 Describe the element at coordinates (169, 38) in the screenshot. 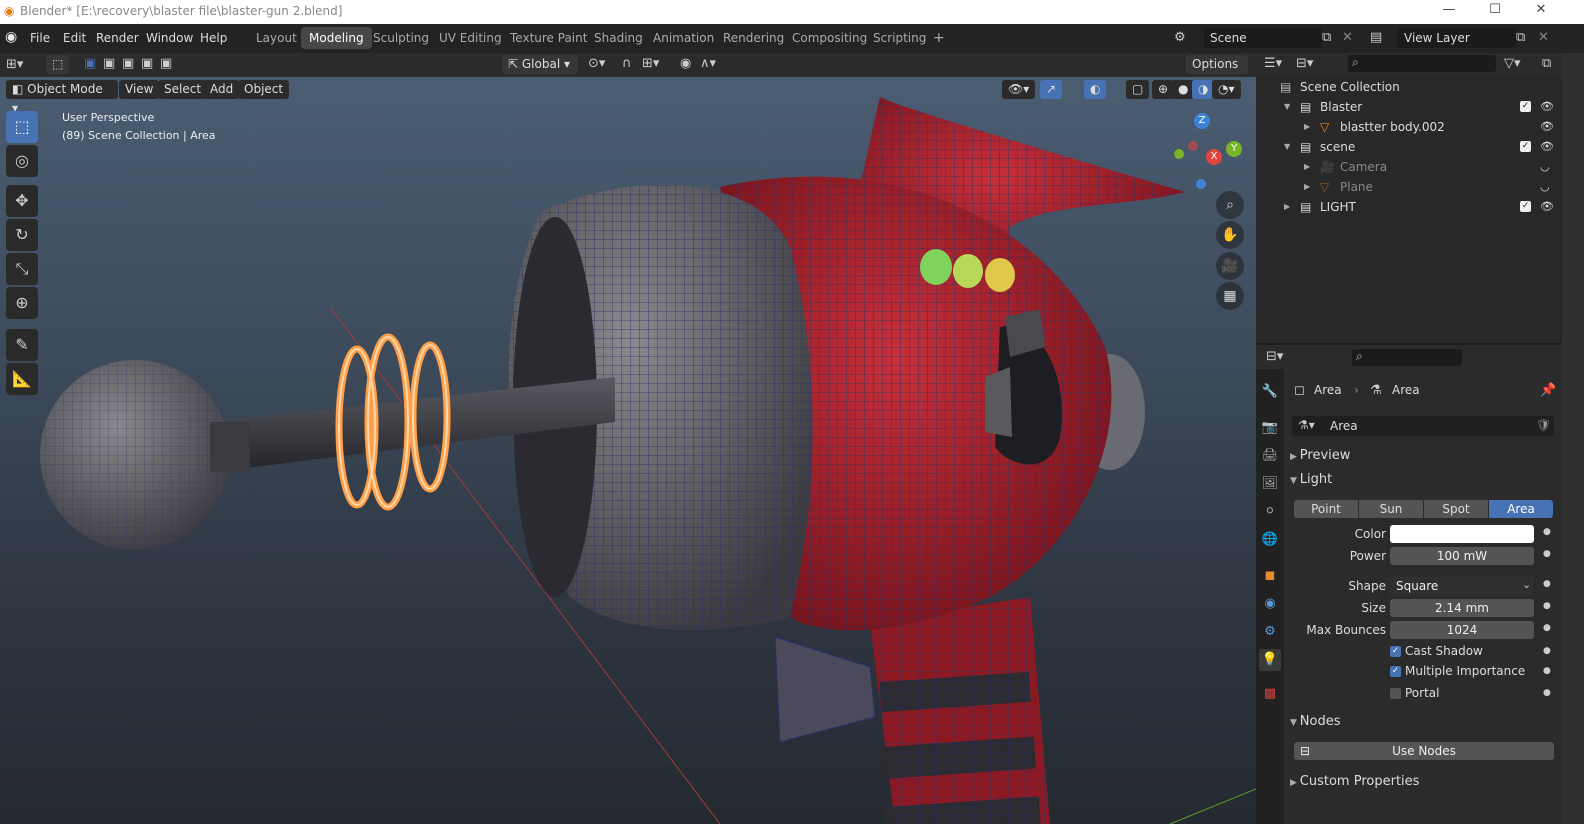

I see `menu-window: Window` at that location.